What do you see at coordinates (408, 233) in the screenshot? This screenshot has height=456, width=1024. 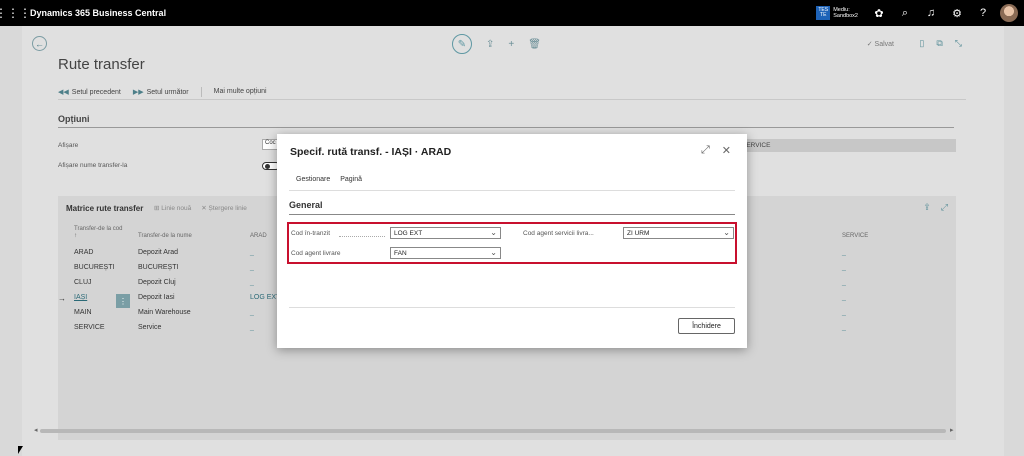 I see `cod-in-tranzit-value: LOG EXT` at bounding box center [408, 233].